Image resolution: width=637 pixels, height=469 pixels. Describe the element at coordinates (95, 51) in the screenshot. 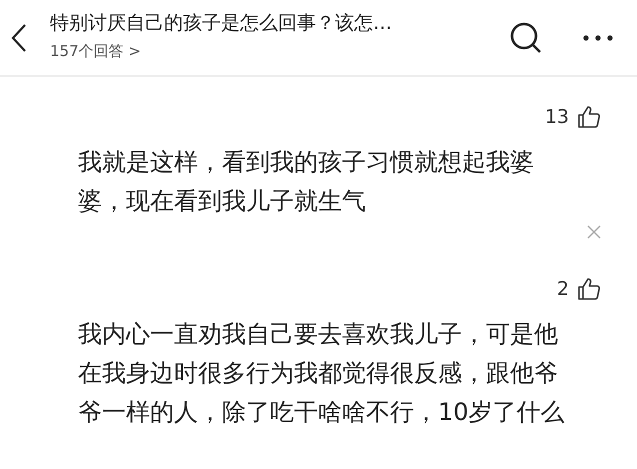

I see `answer-count-link: 157个回答 >` at that location.